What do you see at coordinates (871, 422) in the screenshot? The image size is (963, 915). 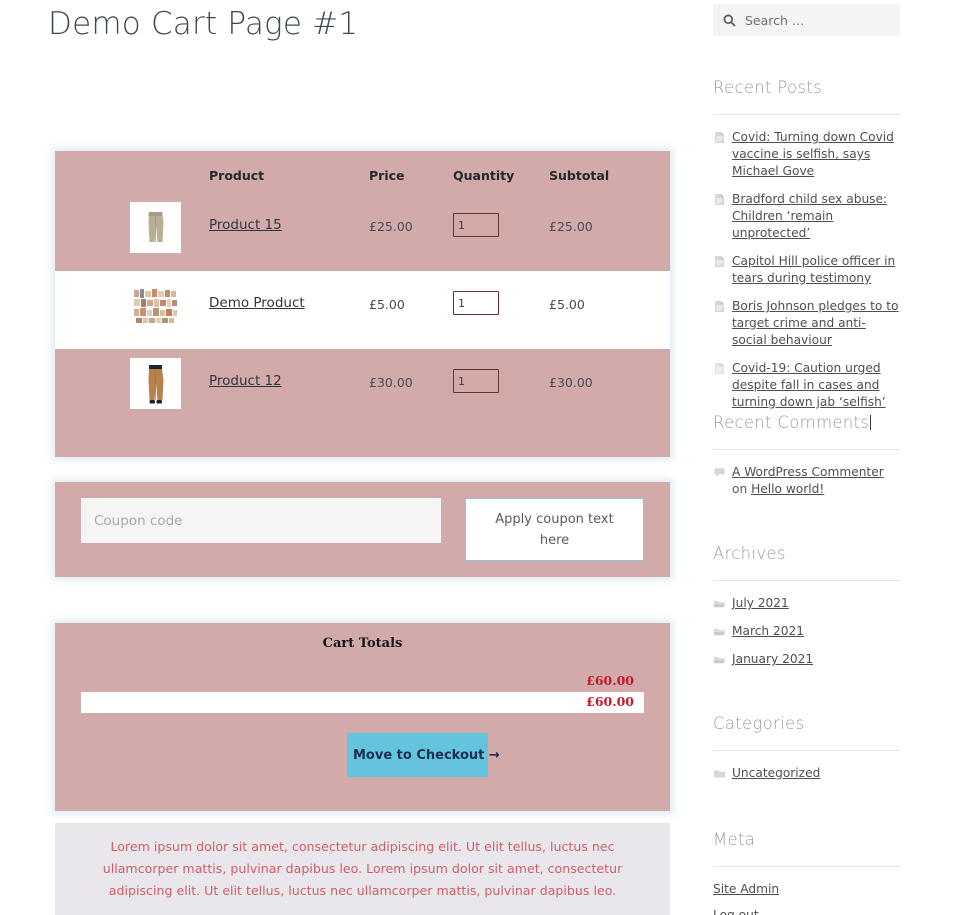 I see `text-cursor` at bounding box center [871, 422].